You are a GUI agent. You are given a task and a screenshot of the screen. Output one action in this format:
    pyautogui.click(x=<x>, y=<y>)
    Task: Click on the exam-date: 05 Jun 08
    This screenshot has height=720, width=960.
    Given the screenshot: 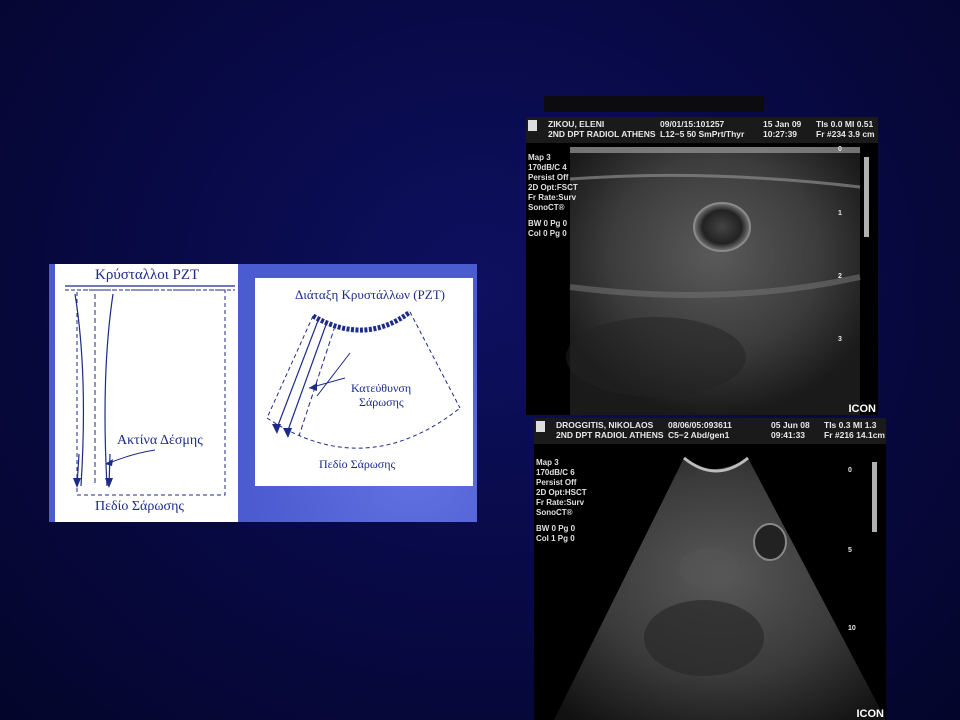 What is the action you would take?
    pyautogui.click(x=790, y=425)
    